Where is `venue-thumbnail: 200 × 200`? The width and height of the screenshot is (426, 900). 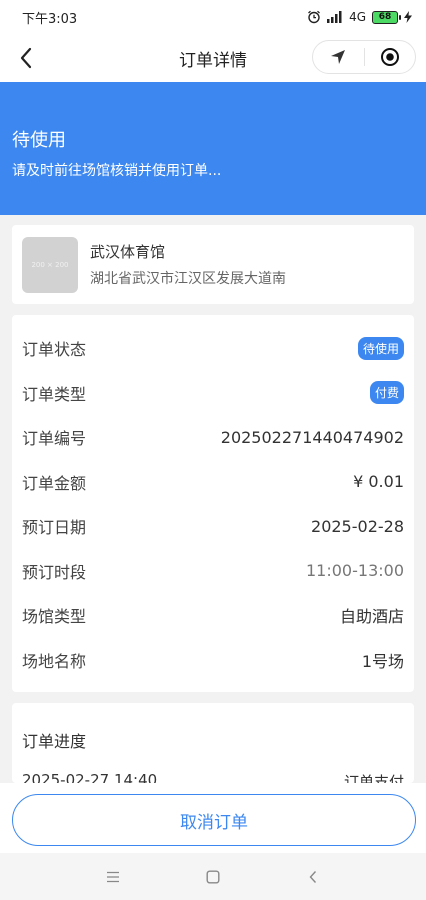
venue-thumbnail: 200 × 200 is located at coordinates (50, 264).